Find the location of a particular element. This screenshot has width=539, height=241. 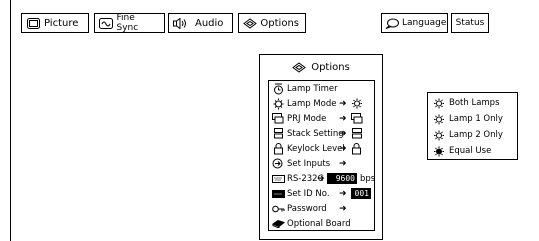

menu-item-label: Set ID No. is located at coordinates (308, 193).